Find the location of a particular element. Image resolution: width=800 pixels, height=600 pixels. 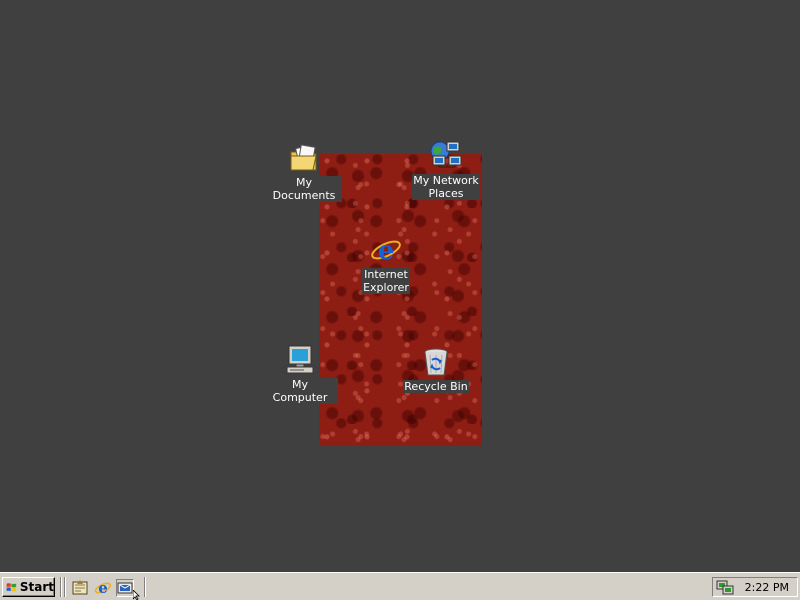

taskbar-clock: 2:22 PM is located at coordinates (767, 587).